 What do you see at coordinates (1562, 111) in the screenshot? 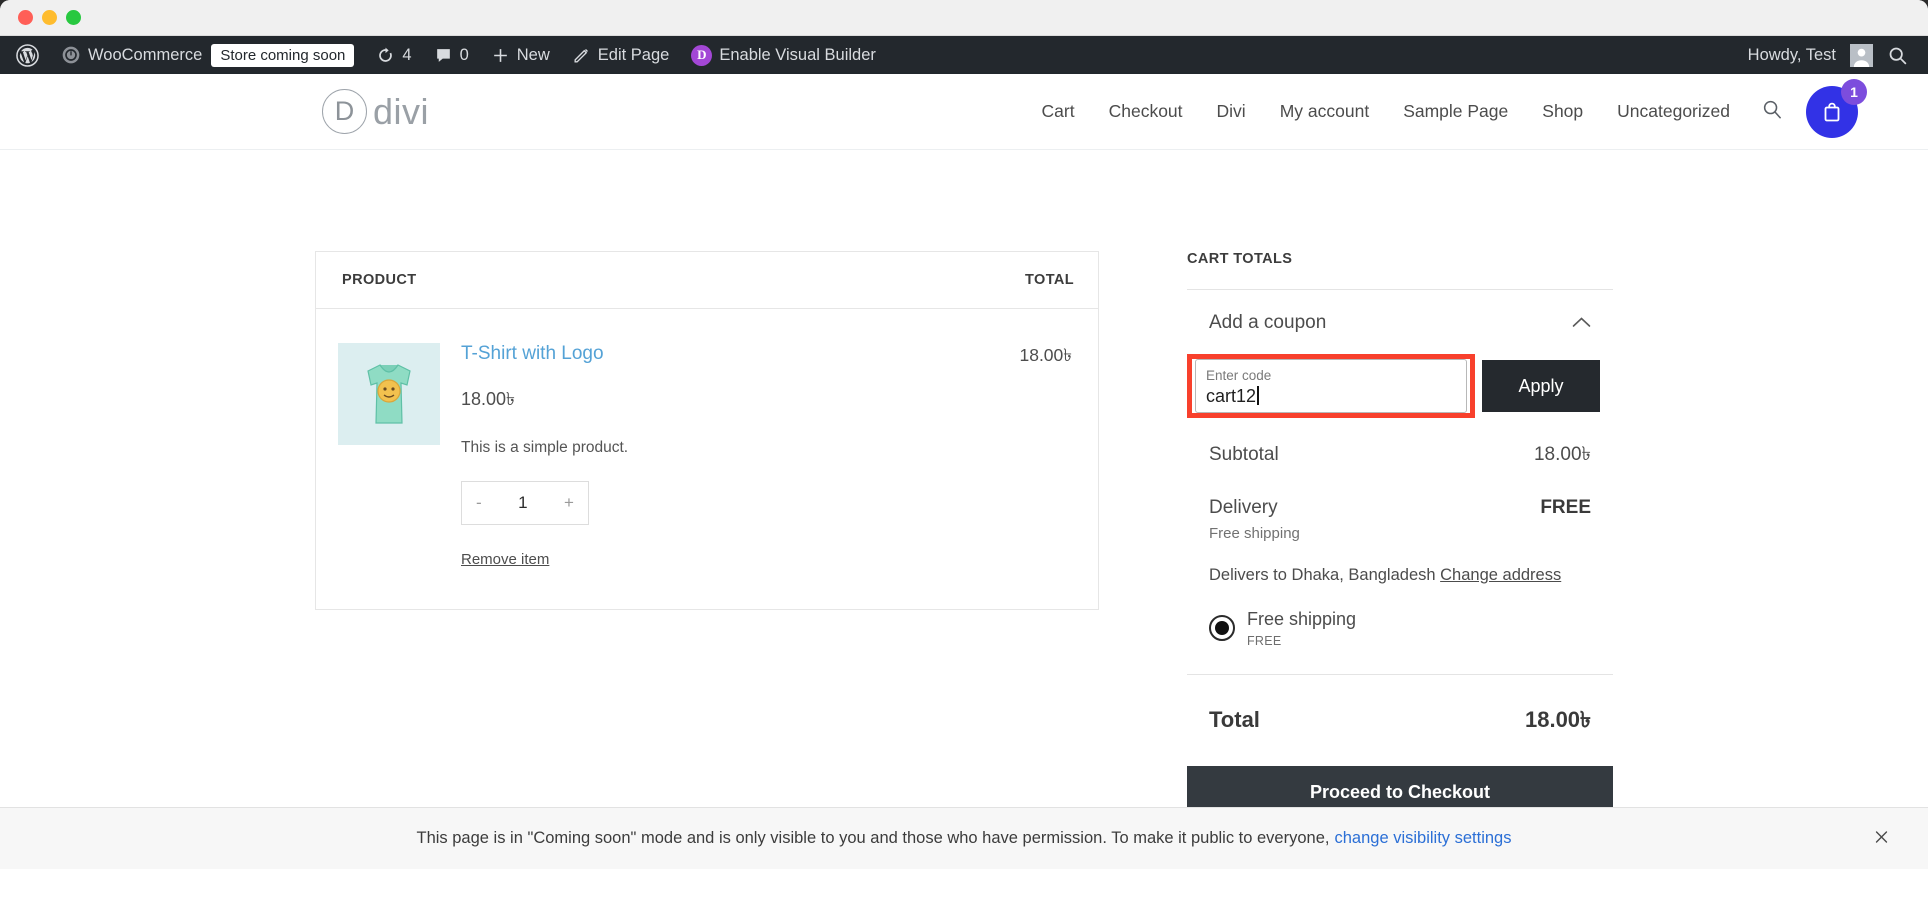
I see `nav-item-shop: Shop` at bounding box center [1562, 111].